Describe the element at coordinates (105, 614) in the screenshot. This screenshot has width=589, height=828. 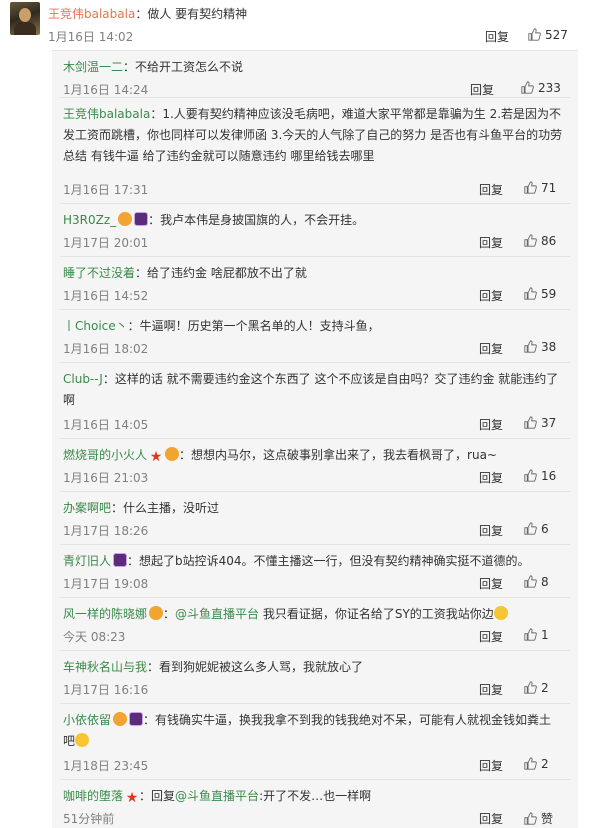
I see `reply-author: 风一样的陈晓娜` at that location.